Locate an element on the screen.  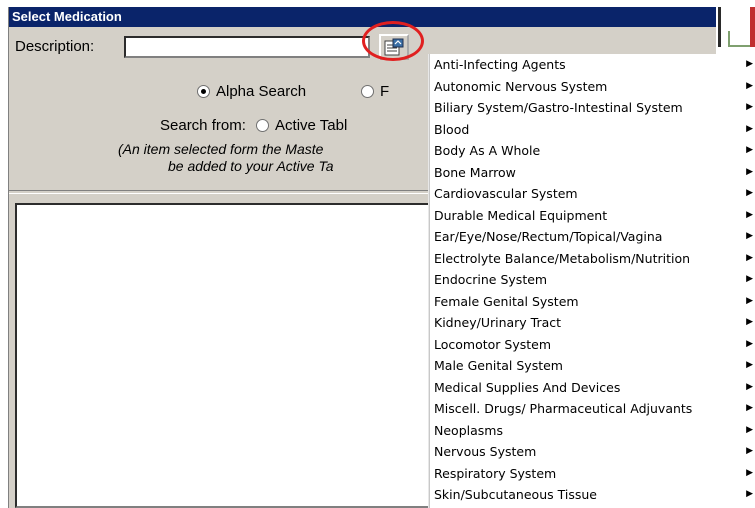
search-from-row: Search from: Active Tabl is located at coordinates (253, 125).